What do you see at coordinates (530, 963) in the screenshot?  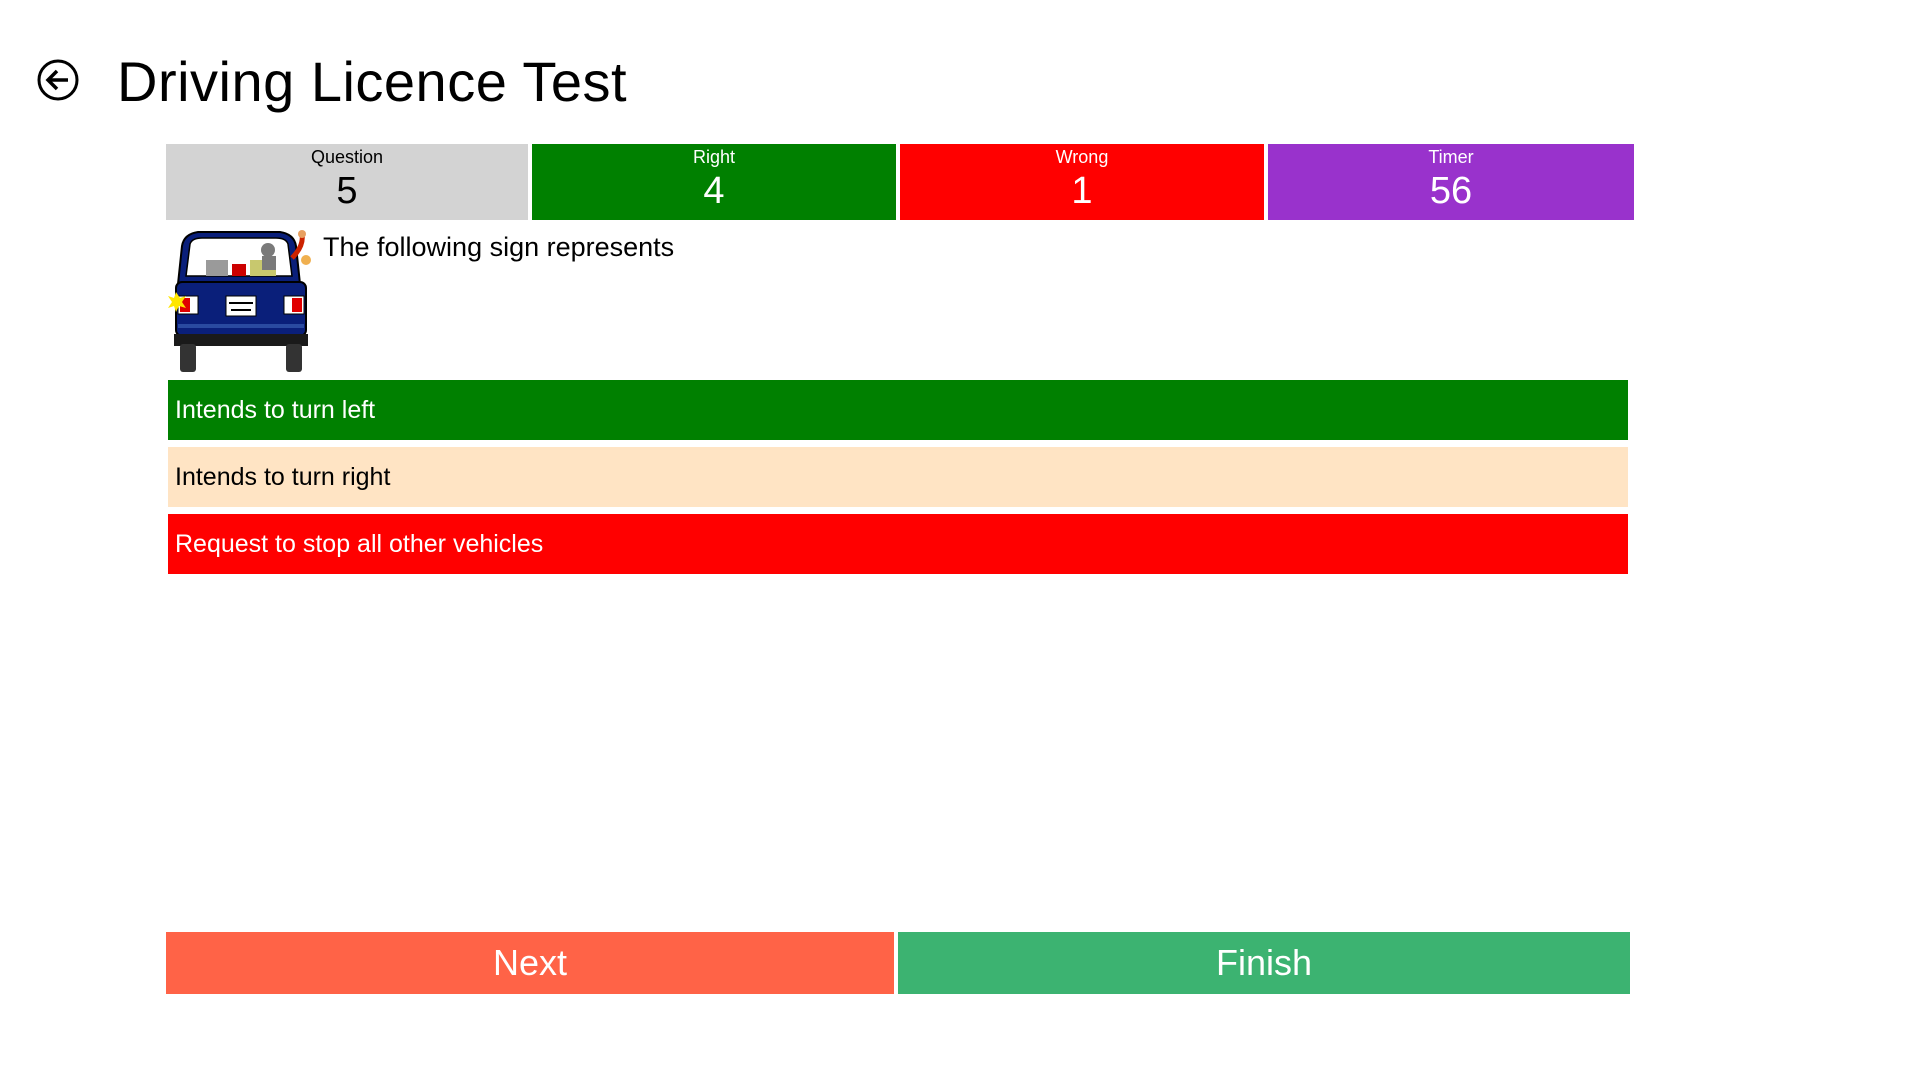 I see `next-button: Next` at bounding box center [530, 963].